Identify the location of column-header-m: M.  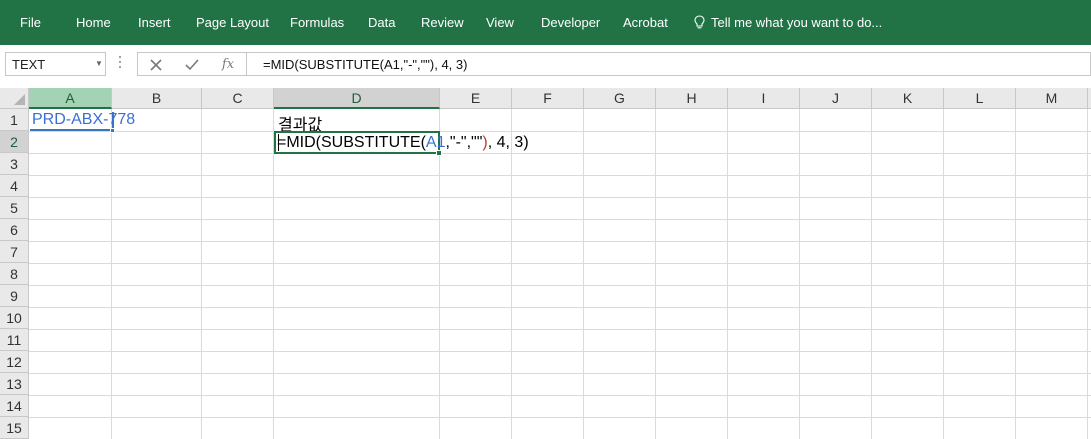
(1052, 98).